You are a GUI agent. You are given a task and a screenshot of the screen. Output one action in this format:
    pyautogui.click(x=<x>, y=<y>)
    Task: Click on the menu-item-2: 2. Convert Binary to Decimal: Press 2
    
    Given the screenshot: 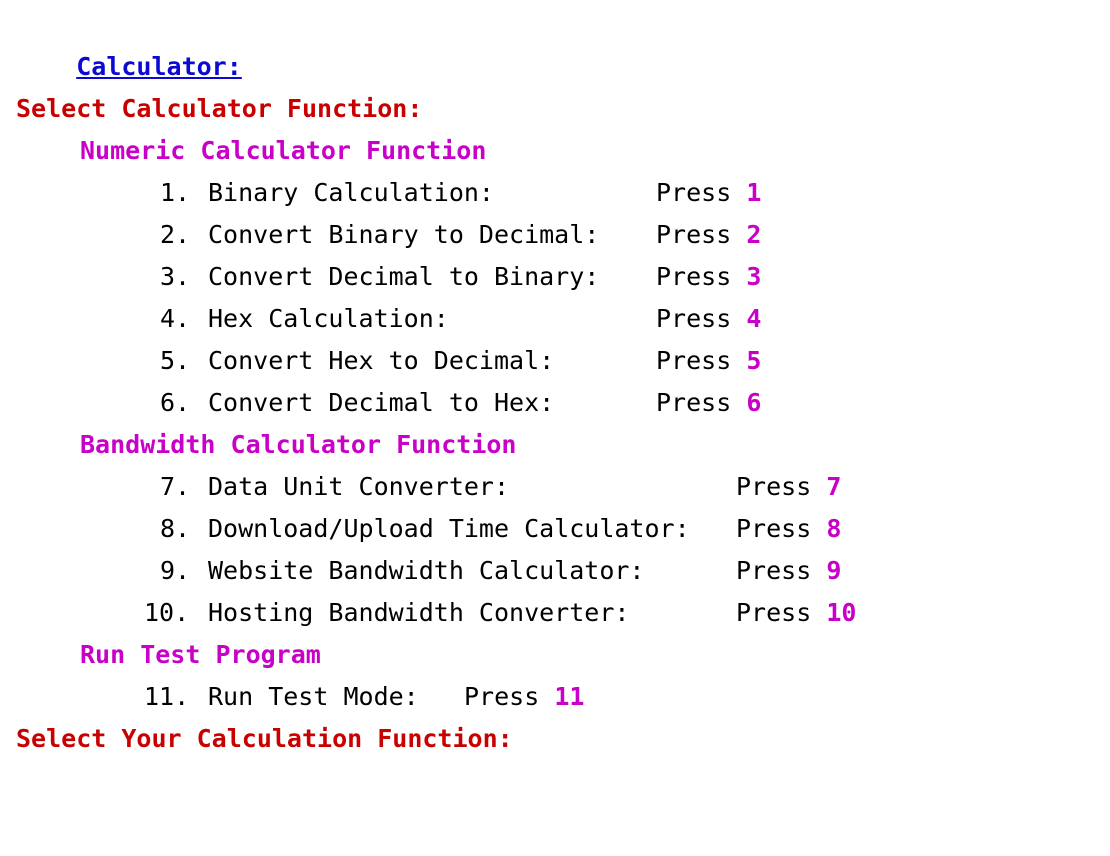 What is the action you would take?
    pyautogui.click(x=556, y=235)
    